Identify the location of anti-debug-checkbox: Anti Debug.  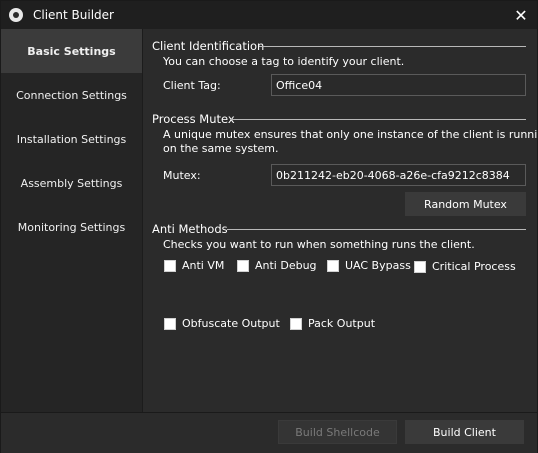
(277, 265).